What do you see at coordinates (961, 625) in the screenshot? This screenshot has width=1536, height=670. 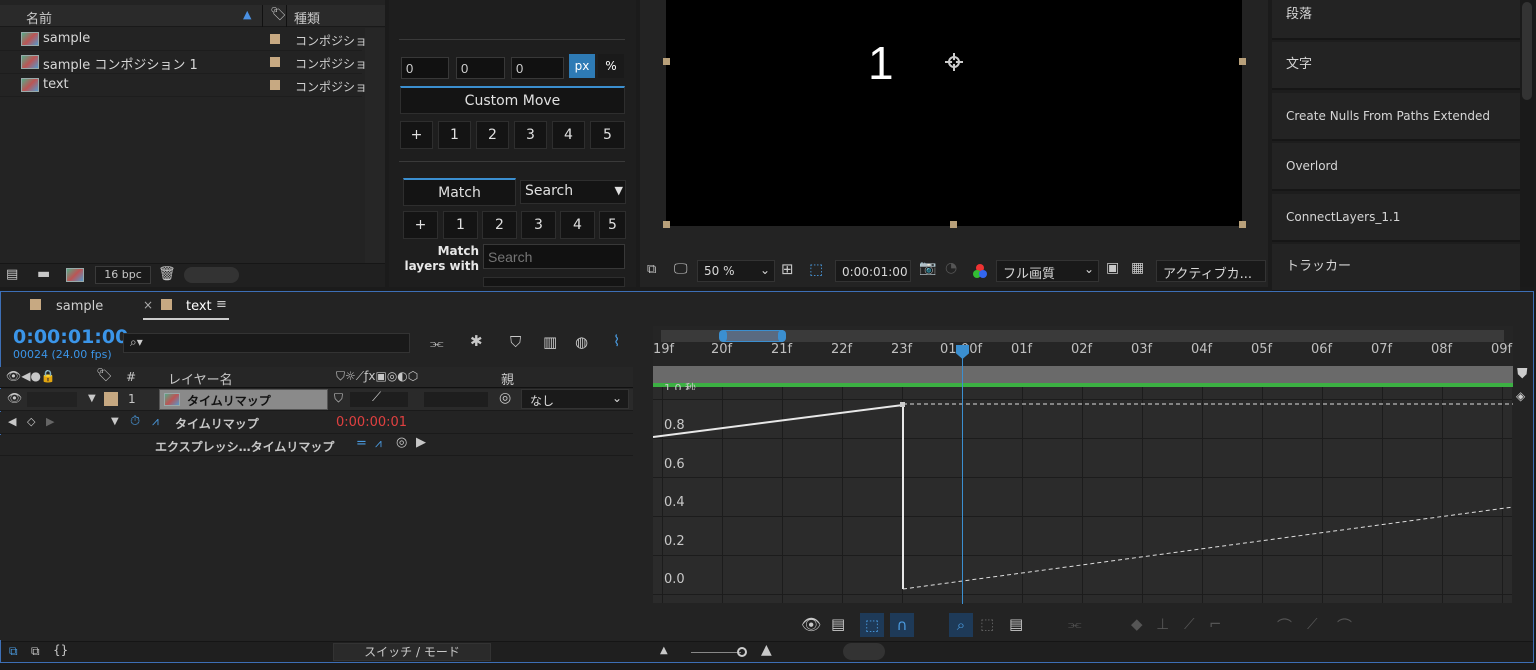 I see `auto-zoom-icon: ⌕` at bounding box center [961, 625].